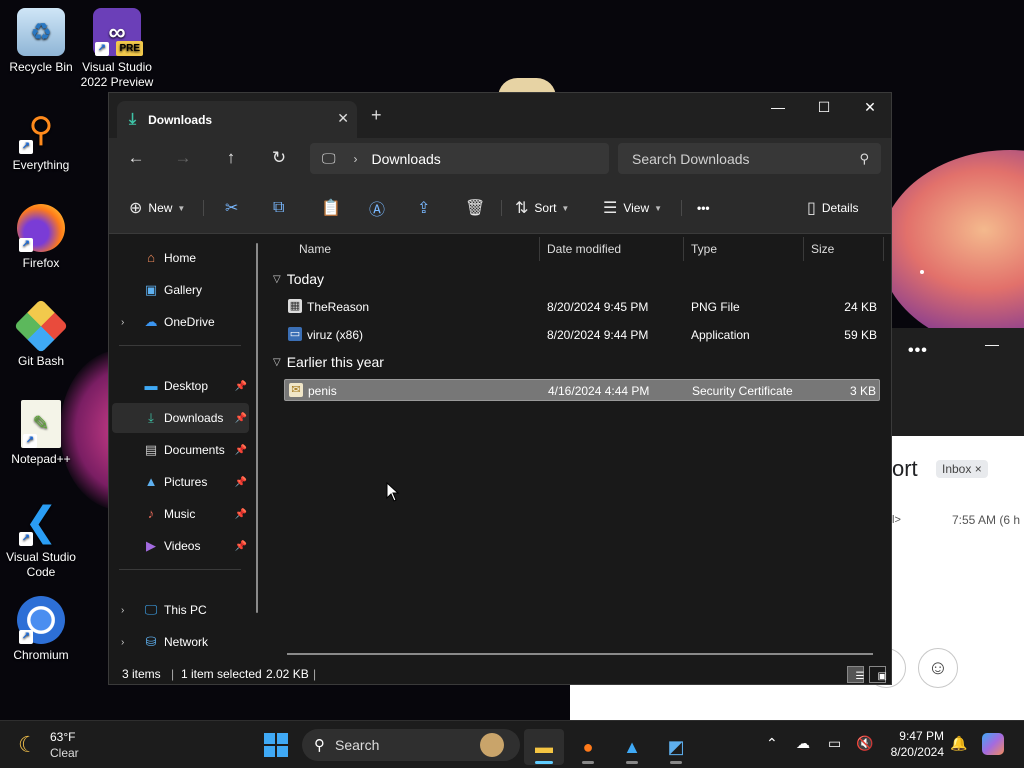 This screenshot has height=768, width=1024. Describe the element at coordinates (544, 747) in the screenshot. I see `taskbar-app-file-explorer: ▬` at that location.